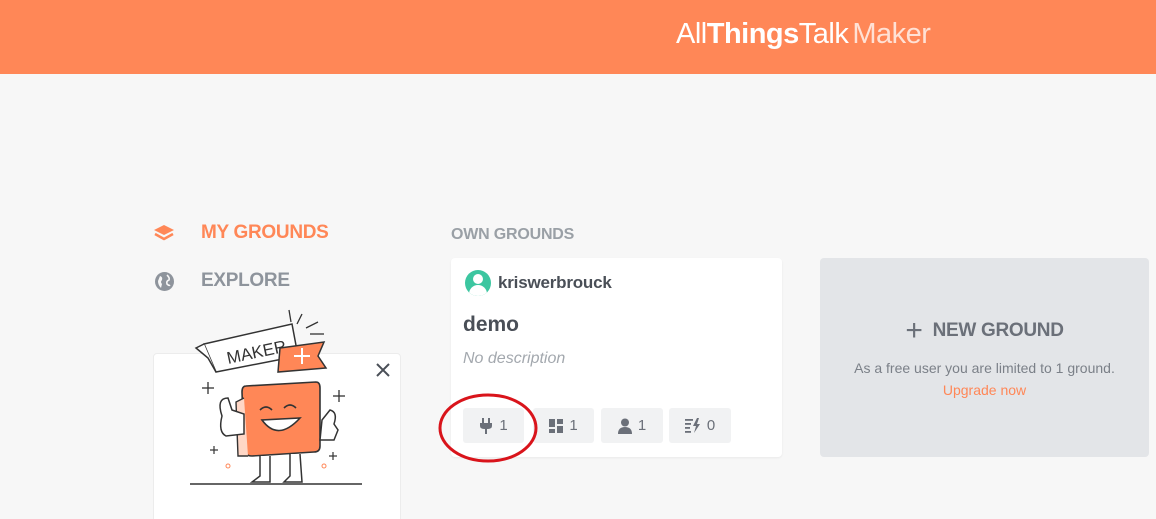 This screenshot has width=1156, height=519. Describe the element at coordinates (753, 34) in the screenshot. I see `logo-text-things: Things` at that location.